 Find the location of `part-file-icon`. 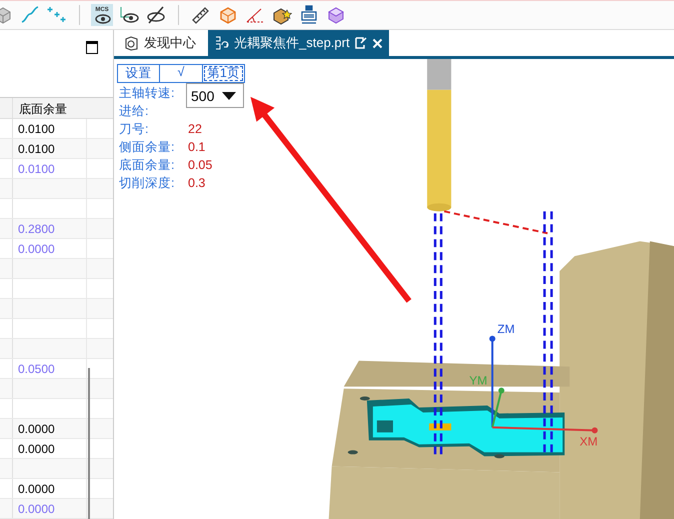

part-file-icon is located at coordinates (221, 43).